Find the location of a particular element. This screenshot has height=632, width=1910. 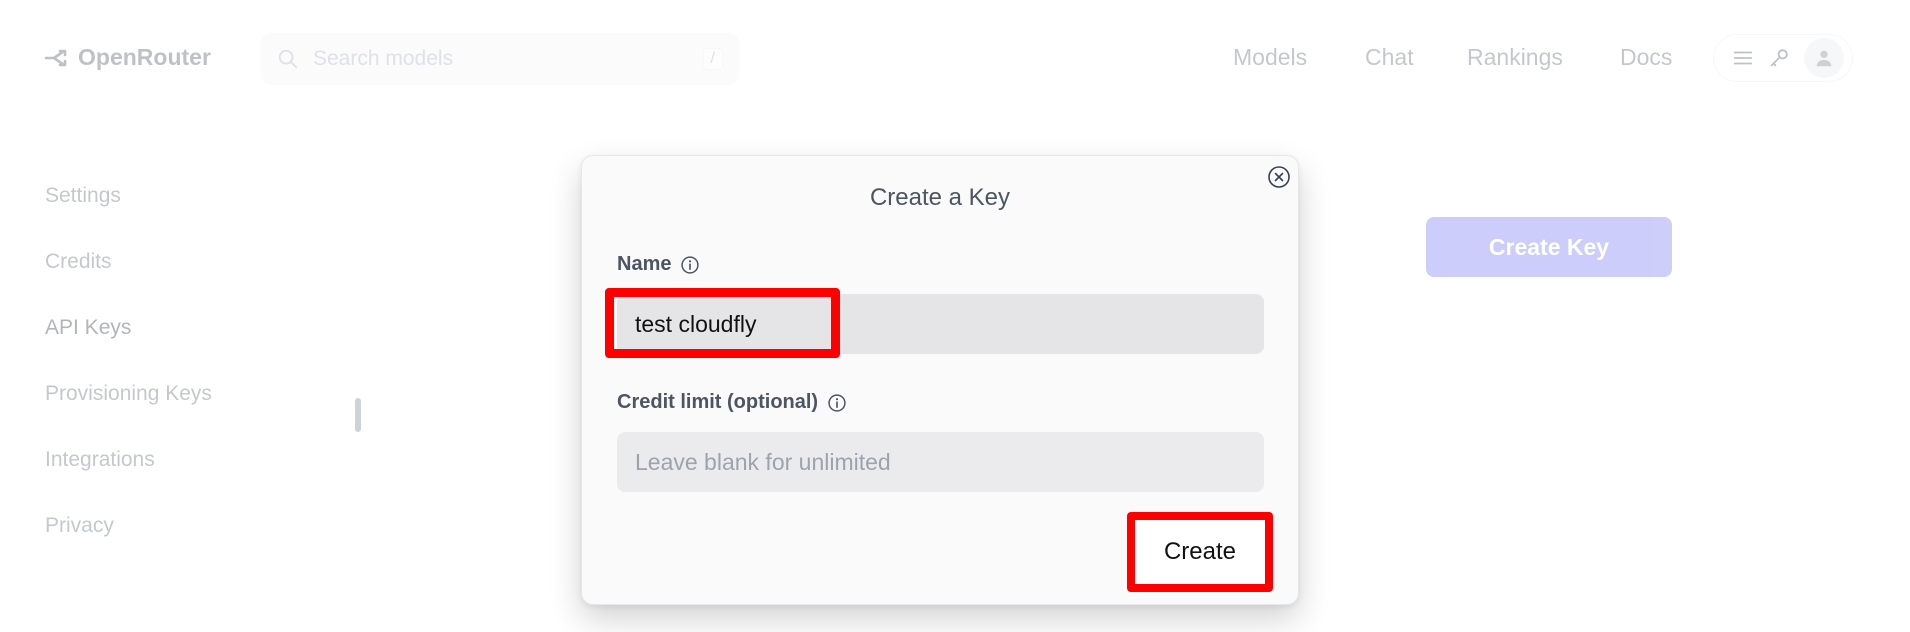

credit-limit-input is located at coordinates (940, 462).